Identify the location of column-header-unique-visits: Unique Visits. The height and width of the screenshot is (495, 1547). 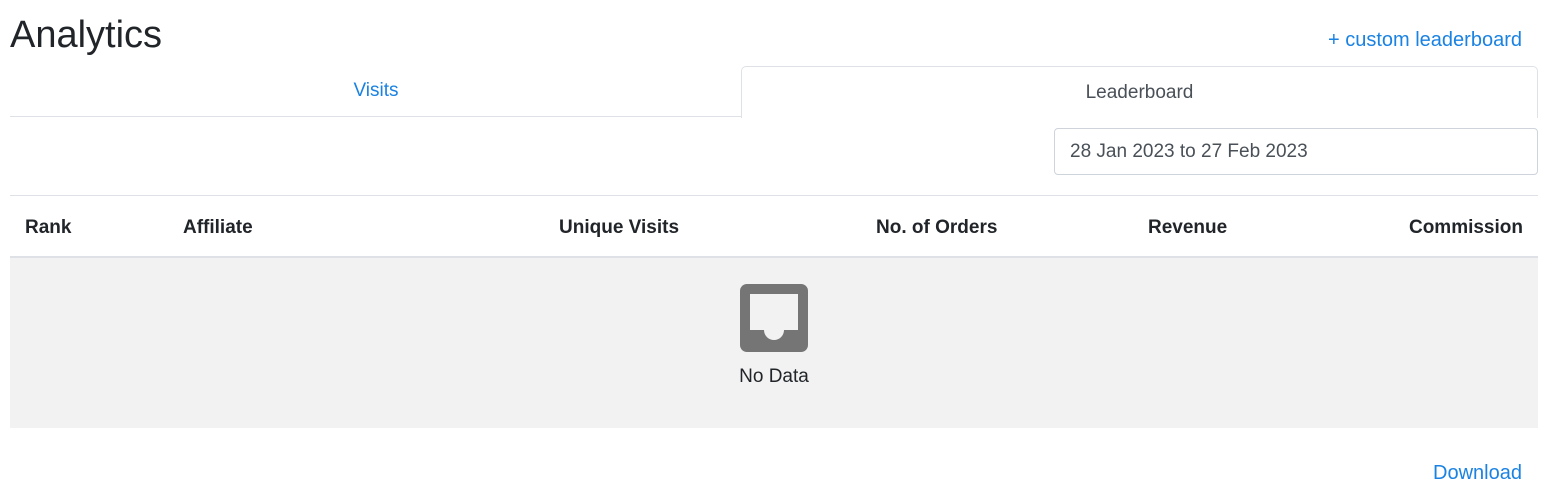
(619, 227).